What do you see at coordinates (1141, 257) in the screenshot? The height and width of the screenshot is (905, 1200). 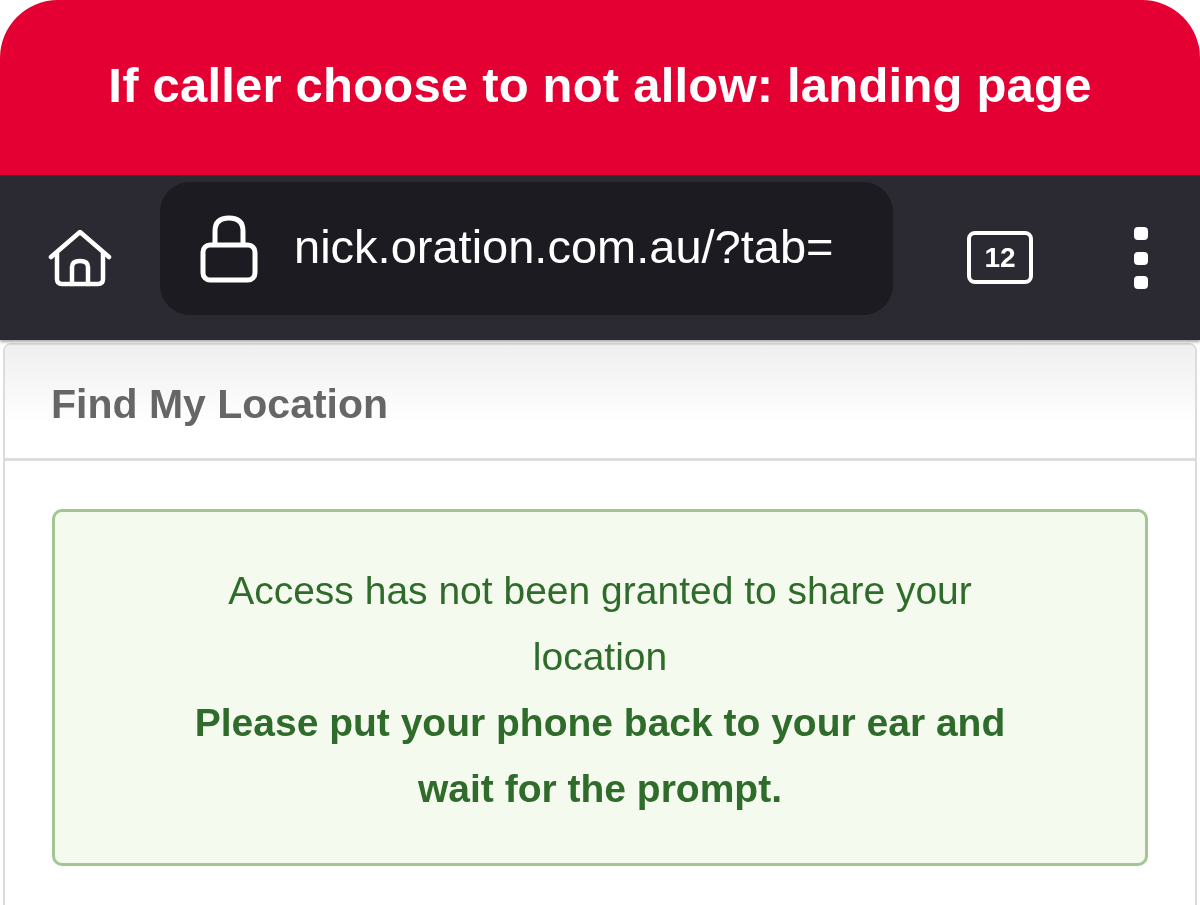 I see `menu-icon` at bounding box center [1141, 257].